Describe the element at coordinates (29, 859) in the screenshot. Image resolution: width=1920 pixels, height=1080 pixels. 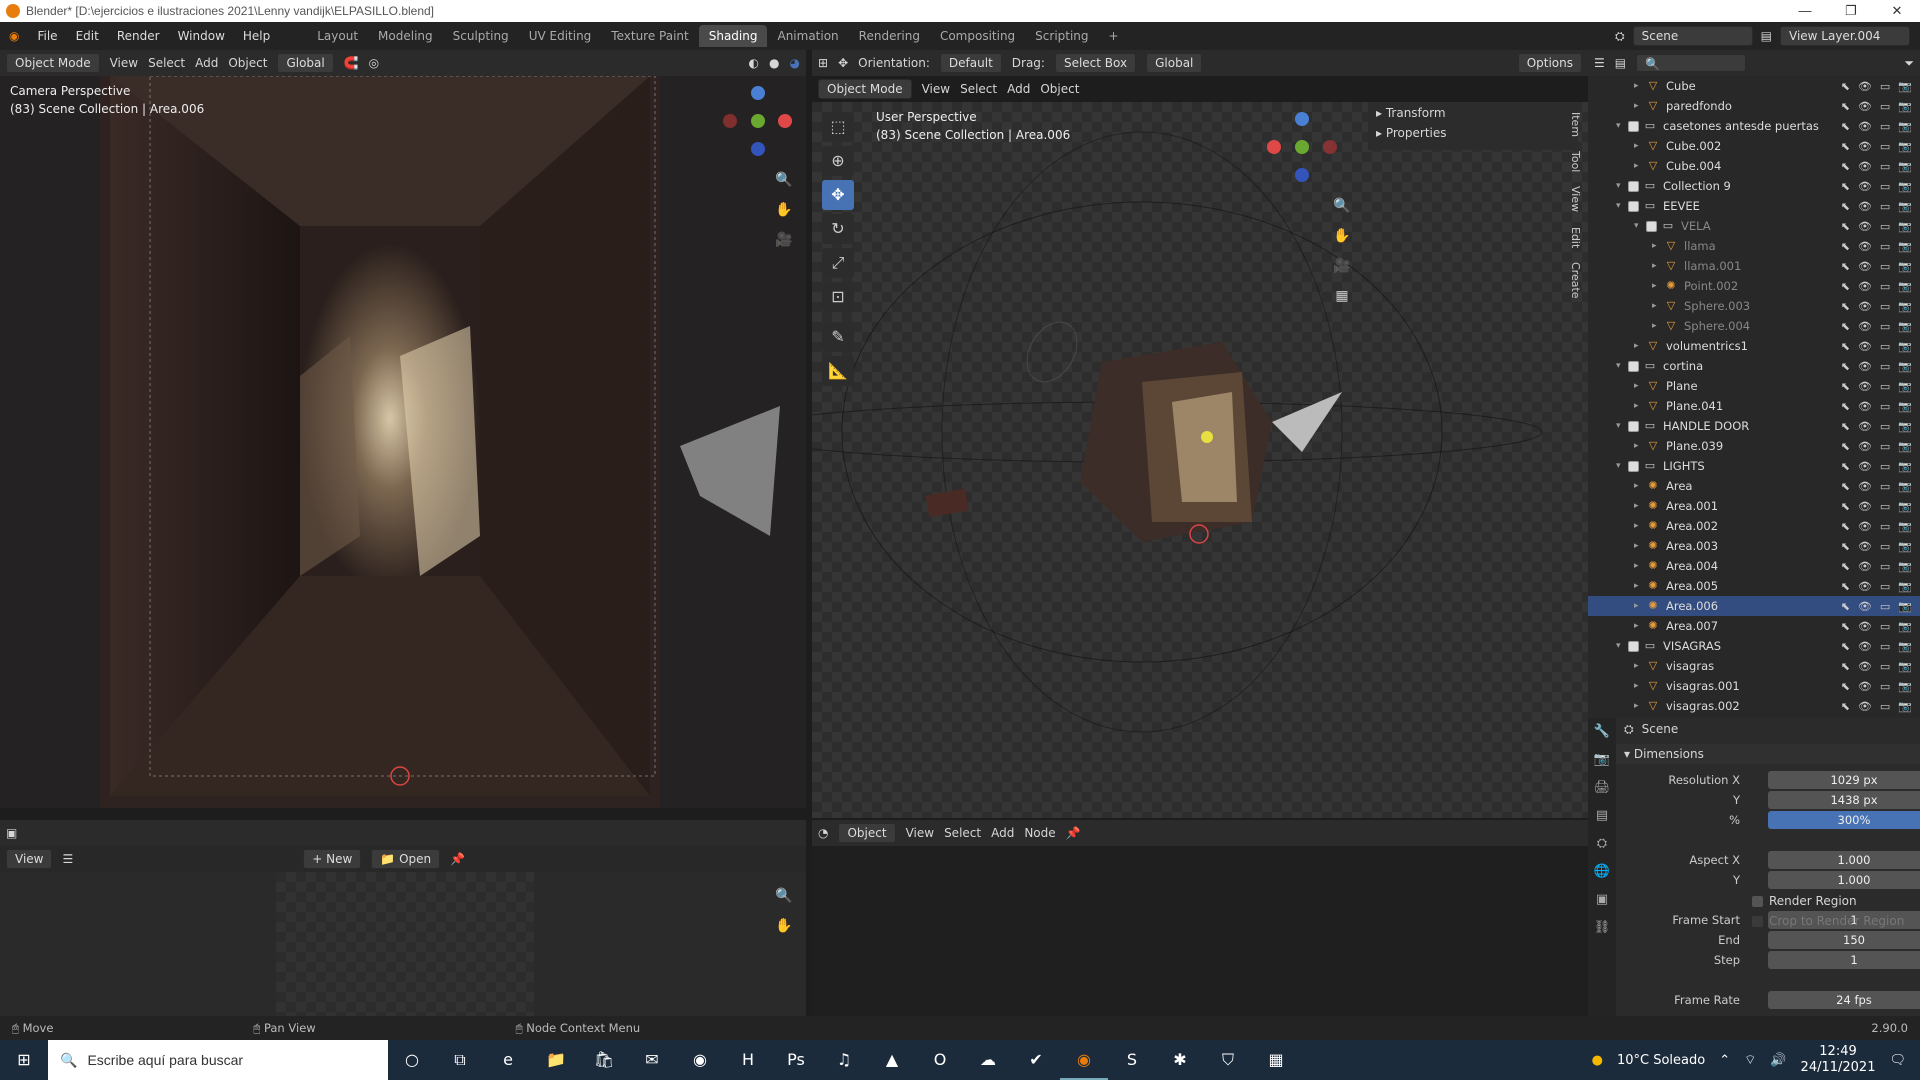
I see `image-view-dropdown: View` at that location.